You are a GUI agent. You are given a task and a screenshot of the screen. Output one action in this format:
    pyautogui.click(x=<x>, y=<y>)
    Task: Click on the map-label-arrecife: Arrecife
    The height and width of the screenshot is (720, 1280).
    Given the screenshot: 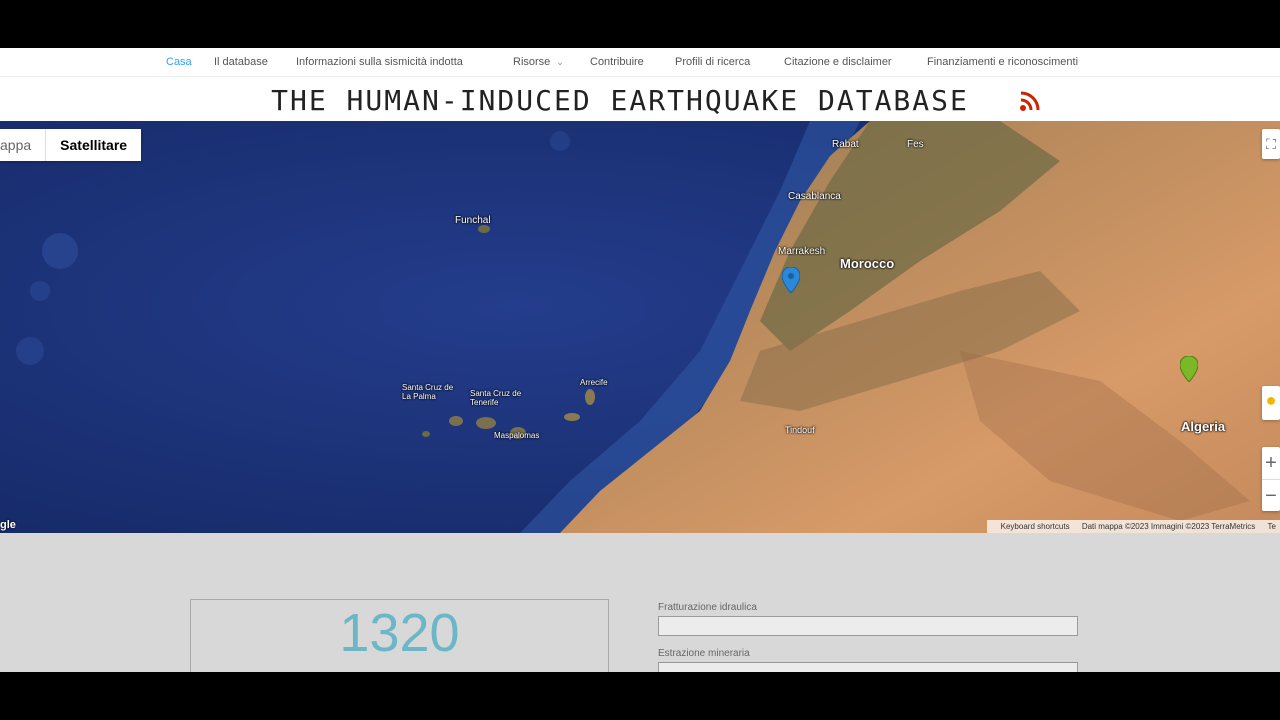 What is the action you would take?
    pyautogui.click(x=594, y=382)
    